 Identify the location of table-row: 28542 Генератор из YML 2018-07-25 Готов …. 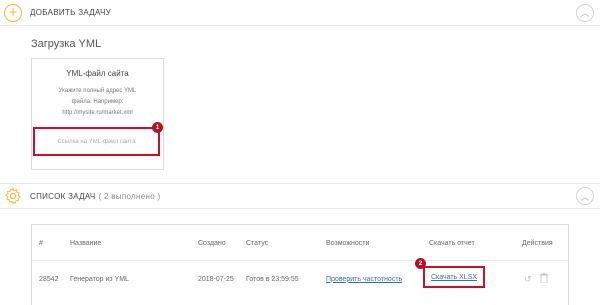
(301, 279).